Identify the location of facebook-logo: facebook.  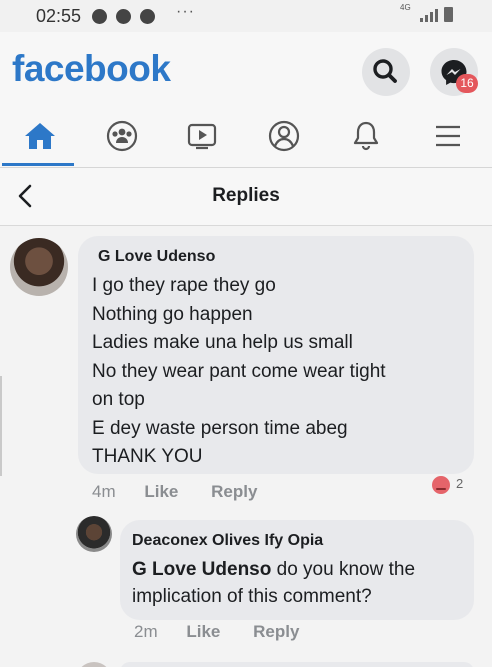
(91, 68).